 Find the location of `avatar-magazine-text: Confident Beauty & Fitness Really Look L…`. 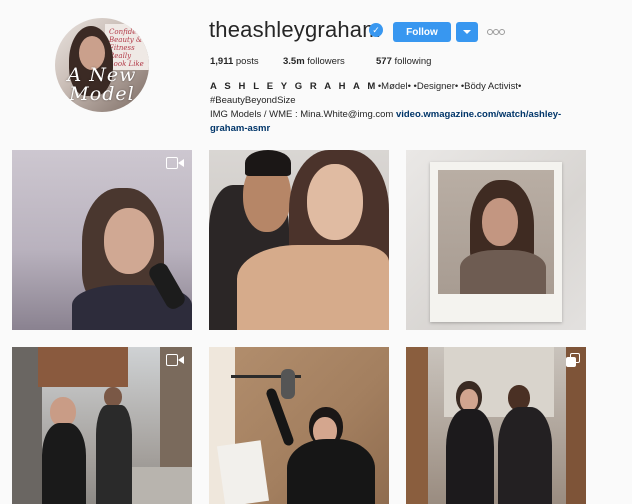

avatar-magazine-text: Confident Beauty & Fitness Really Look L… is located at coordinates (126, 48).